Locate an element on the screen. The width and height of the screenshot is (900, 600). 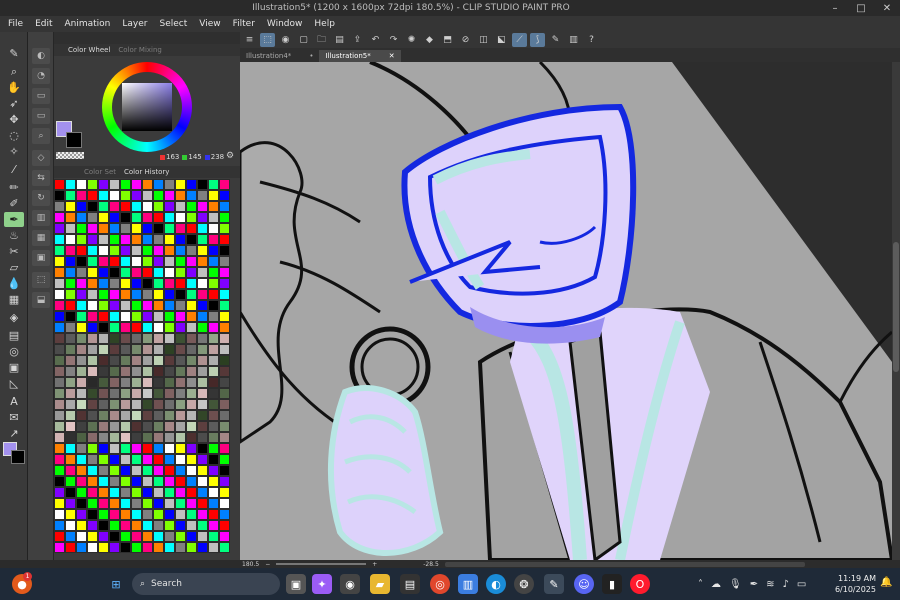
subtool-icon-8: ↻ is located at coordinates (41, 198).